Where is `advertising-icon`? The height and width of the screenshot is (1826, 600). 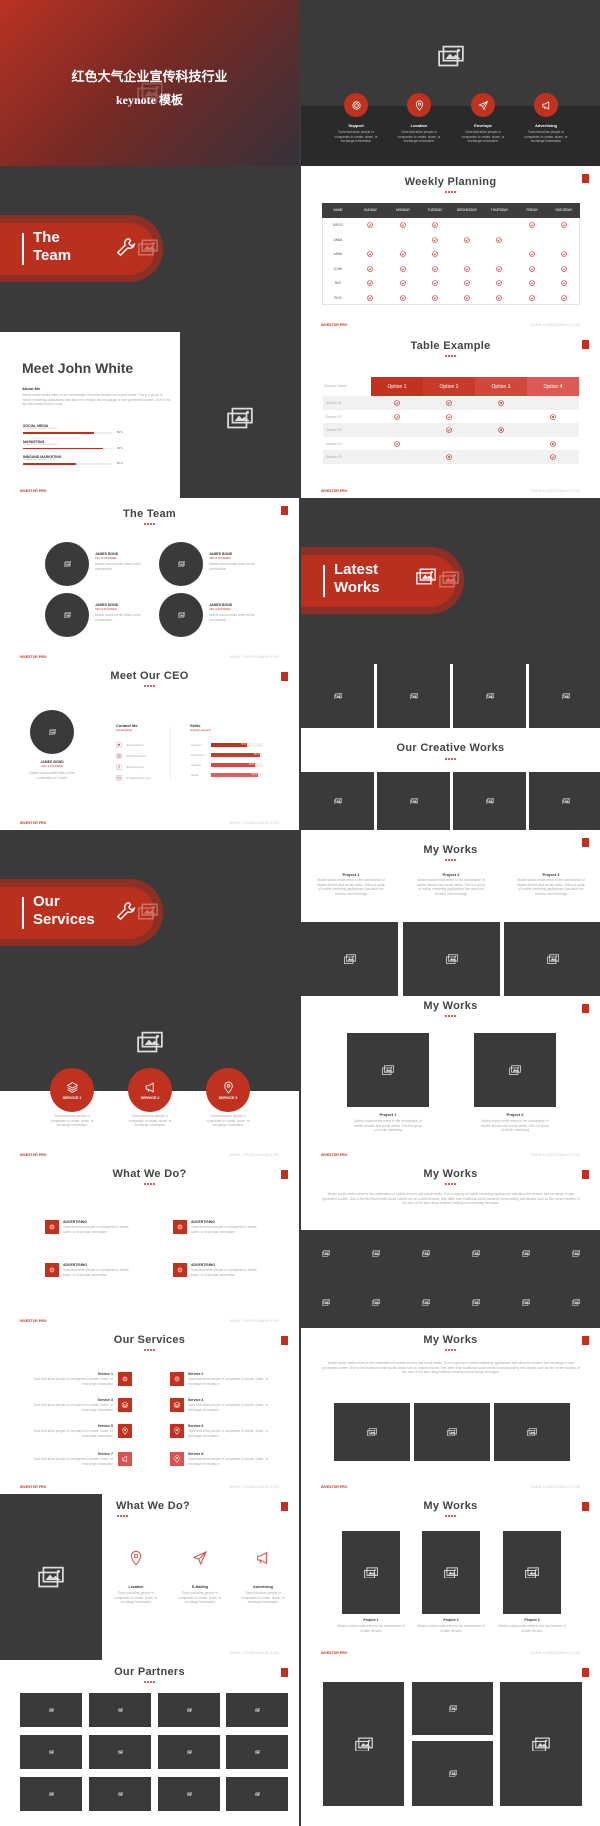
advertising-icon is located at coordinates (52, 1270).